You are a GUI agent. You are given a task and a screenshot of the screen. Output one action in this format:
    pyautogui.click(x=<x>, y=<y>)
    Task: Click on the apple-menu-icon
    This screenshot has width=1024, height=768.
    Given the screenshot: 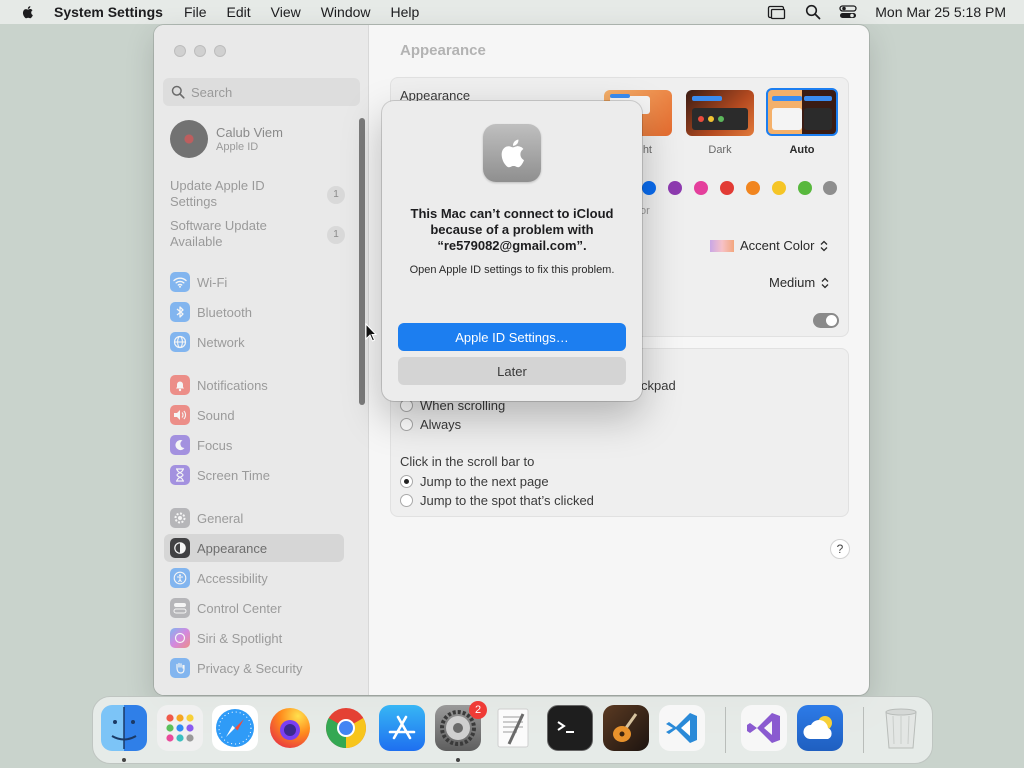 What is the action you would take?
    pyautogui.click(x=28, y=12)
    